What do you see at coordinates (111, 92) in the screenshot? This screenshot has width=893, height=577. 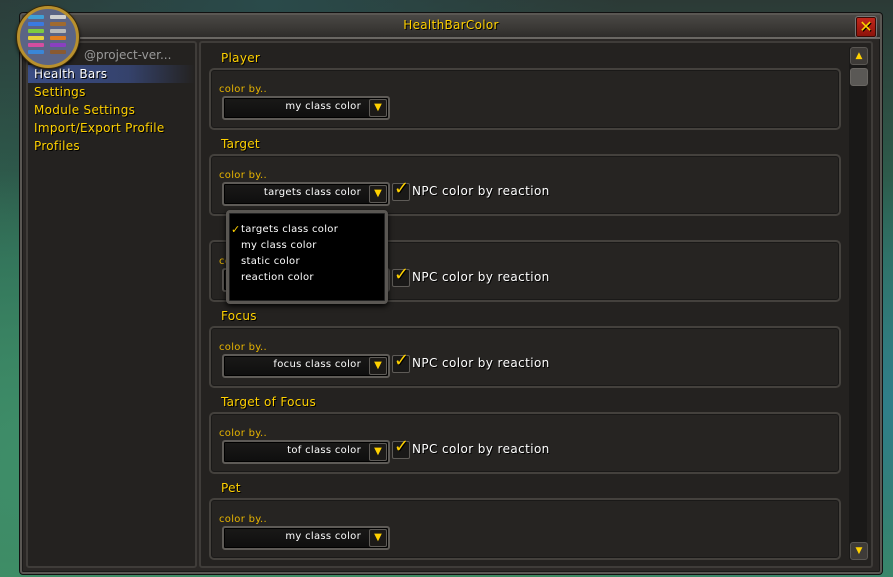 I see `sidebar-item-settings: Settings` at bounding box center [111, 92].